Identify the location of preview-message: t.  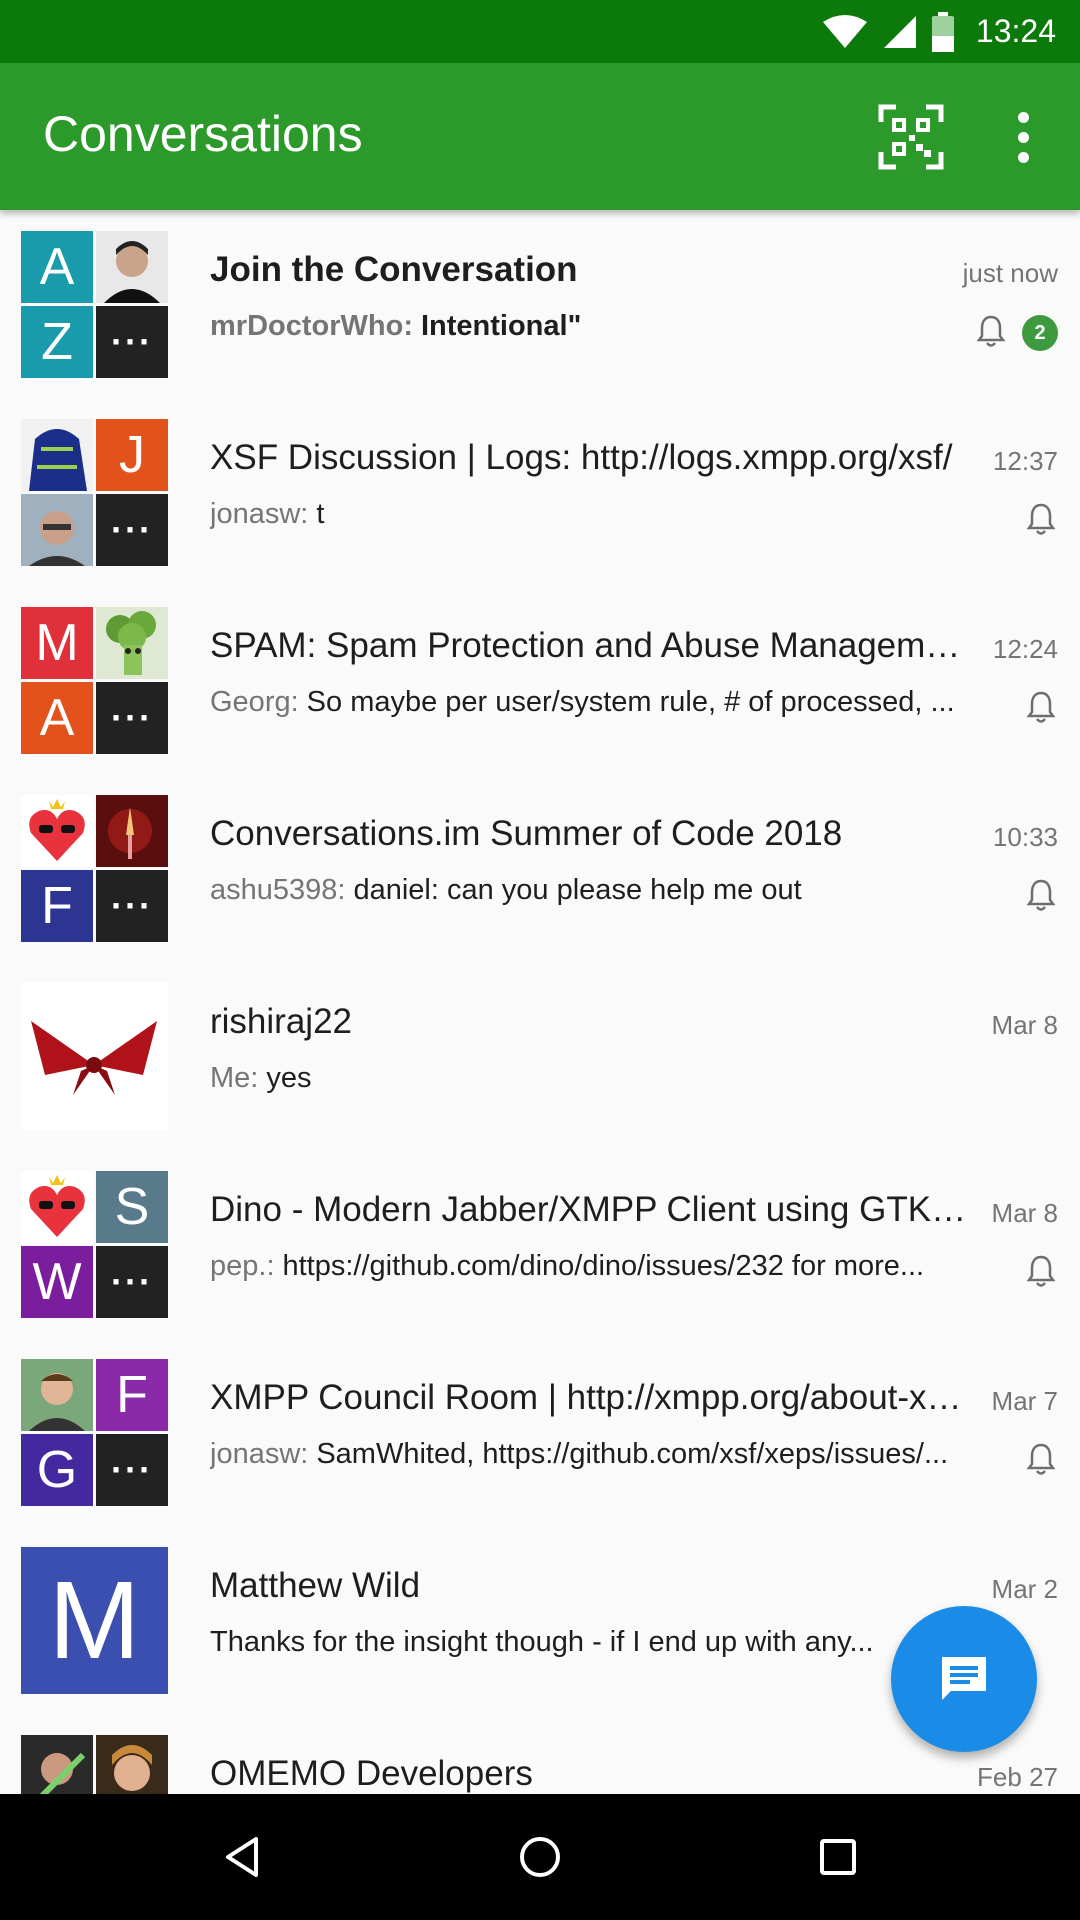
(320, 514).